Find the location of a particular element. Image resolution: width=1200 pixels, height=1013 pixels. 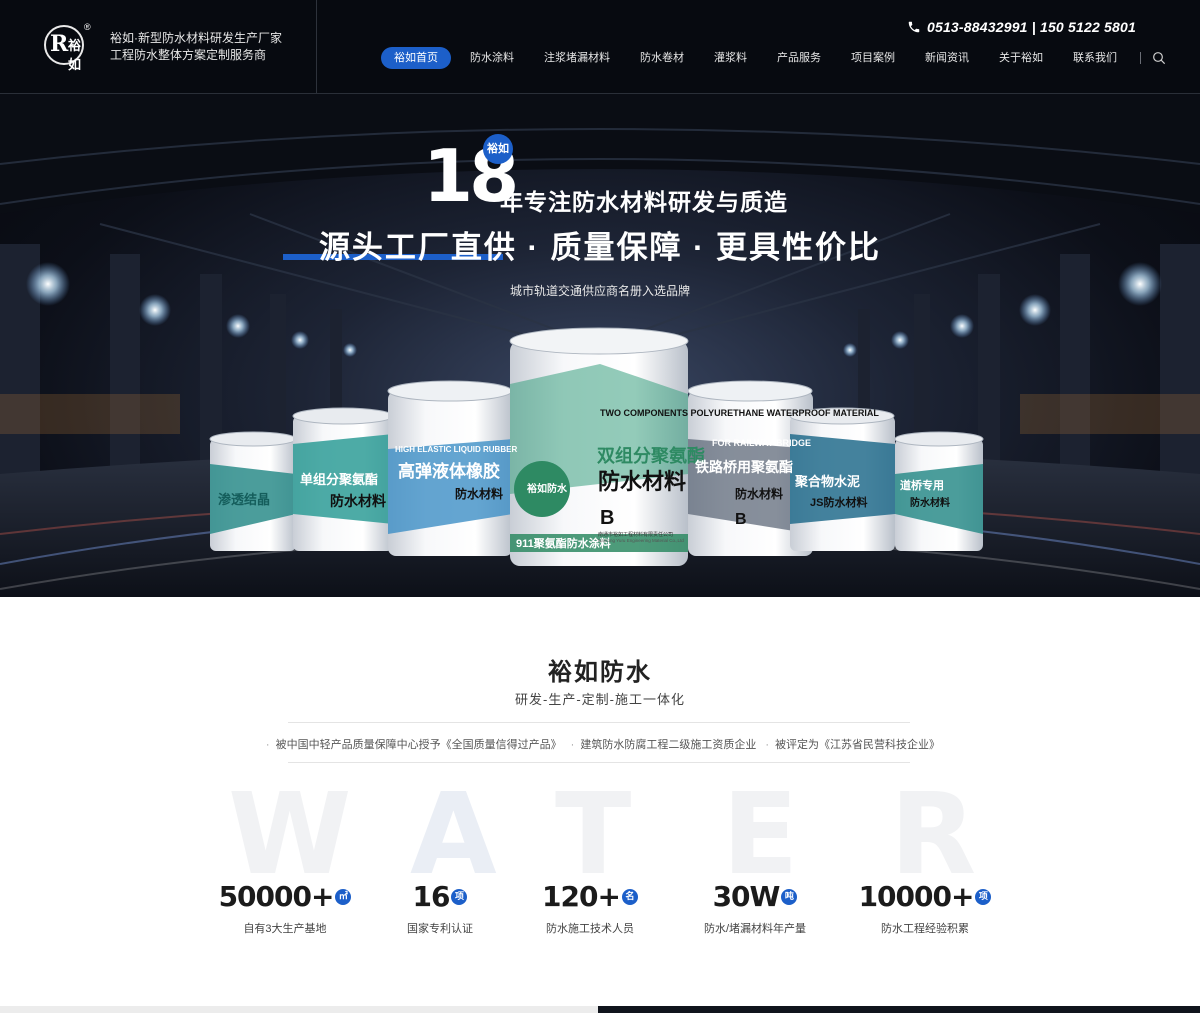

nav-product-service: 产品服务 is located at coordinates (799, 58).